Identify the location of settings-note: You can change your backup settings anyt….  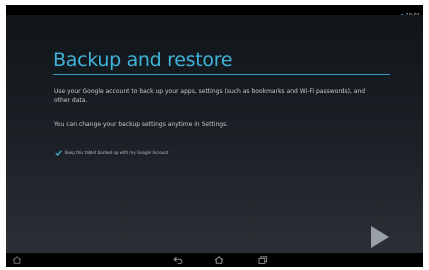
(141, 124).